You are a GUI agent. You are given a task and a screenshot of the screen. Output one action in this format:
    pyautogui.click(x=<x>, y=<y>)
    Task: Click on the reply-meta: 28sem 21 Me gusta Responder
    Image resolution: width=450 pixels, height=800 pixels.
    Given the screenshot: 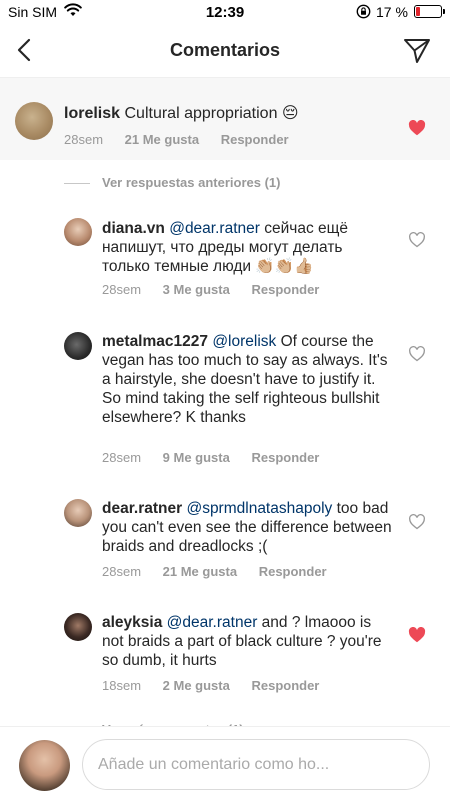 What is the action you would take?
    pyautogui.click(x=223, y=571)
    